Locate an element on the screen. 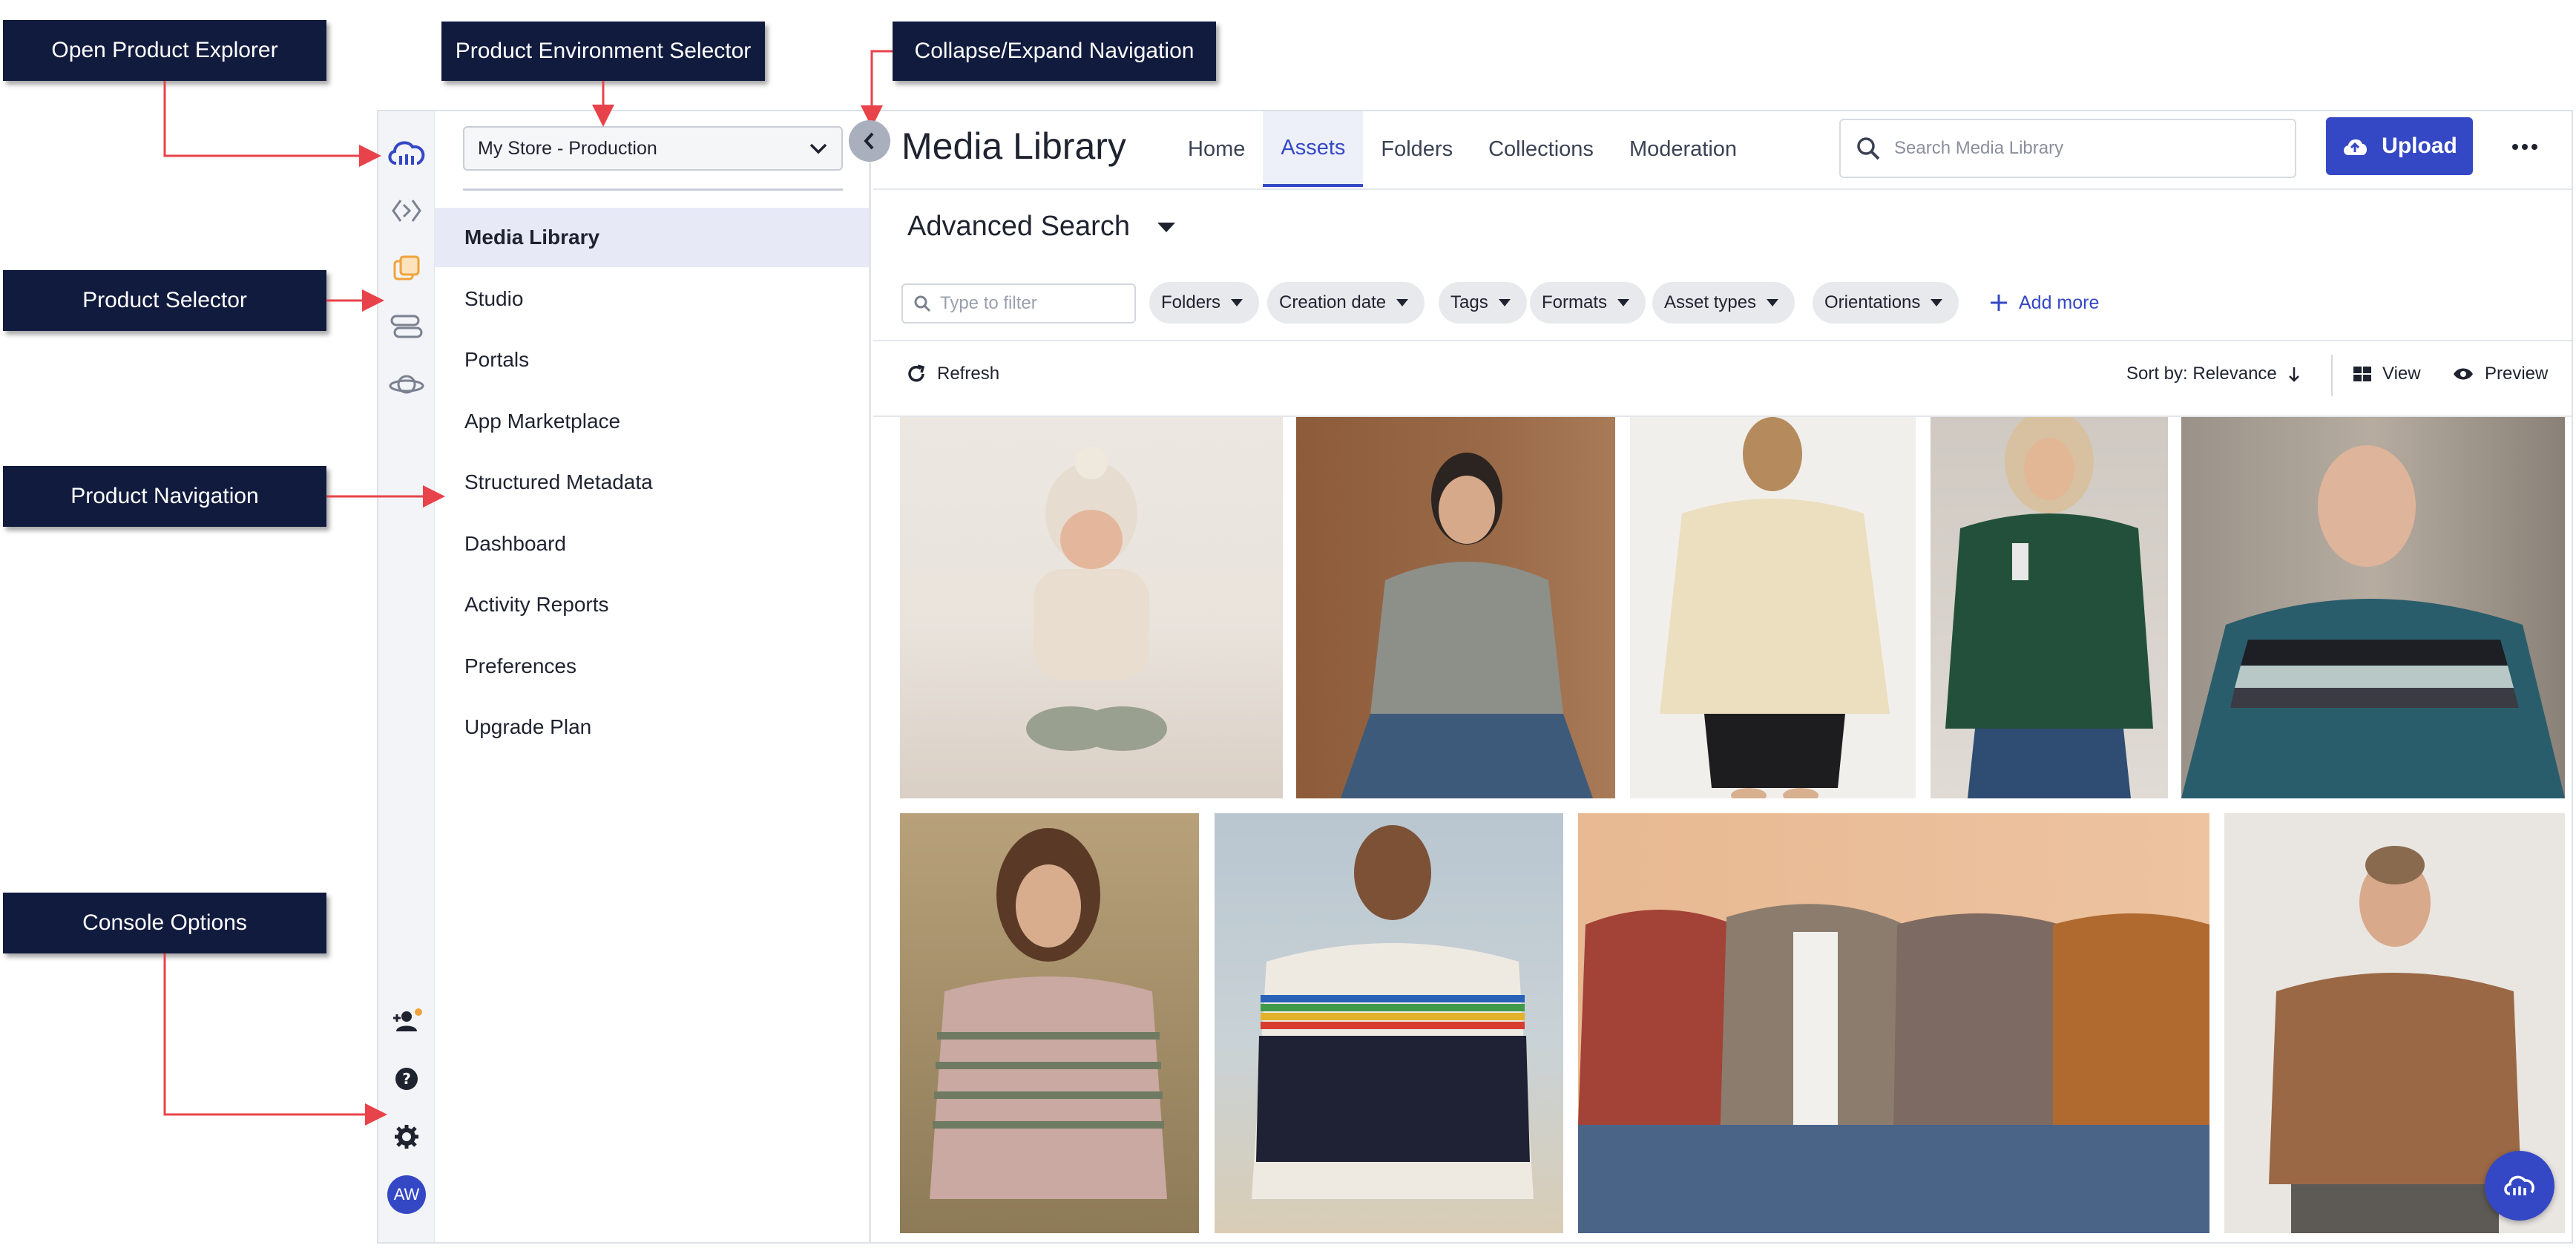 The height and width of the screenshot is (1251, 2576). settings-button is located at coordinates (407, 1136).